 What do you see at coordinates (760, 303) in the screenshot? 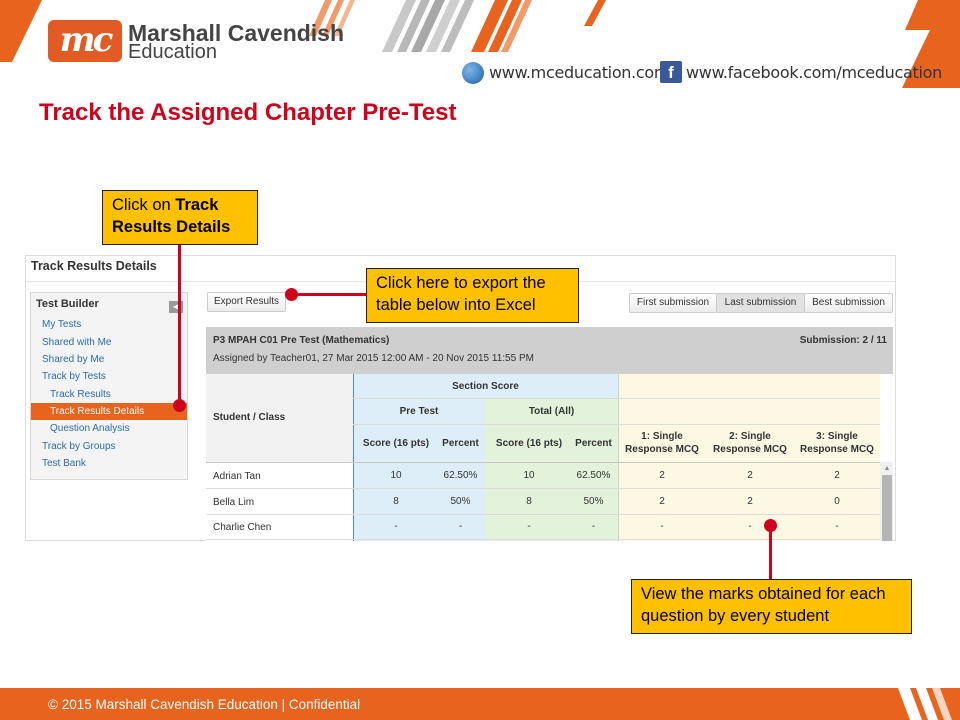
I see `last-submission-button: Last submission` at bounding box center [760, 303].